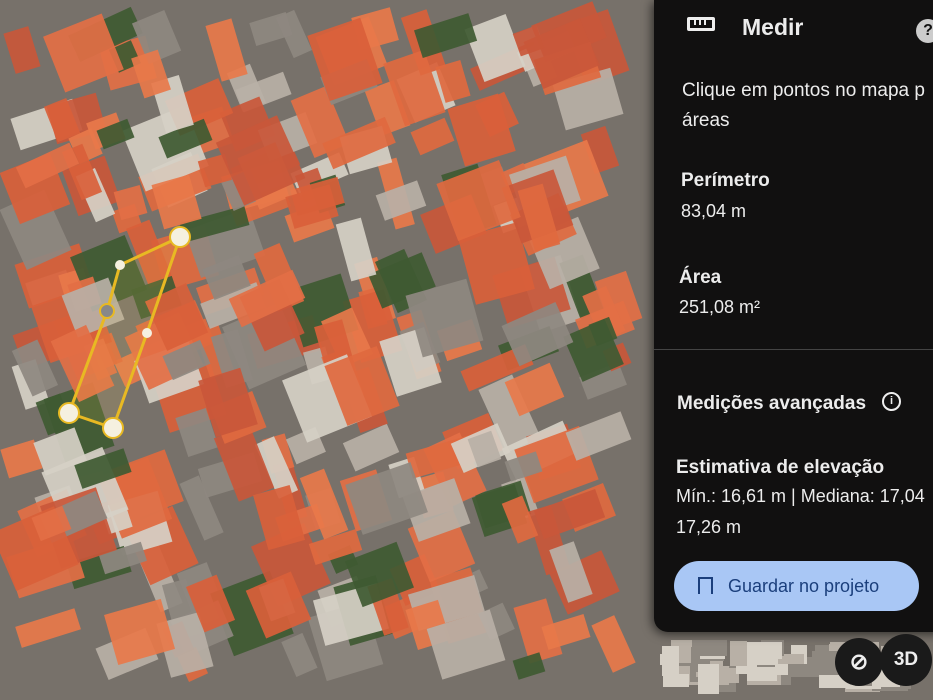 The height and width of the screenshot is (700, 933). What do you see at coordinates (700, 277) in the screenshot?
I see `area-label: Área` at bounding box center [700, 277].